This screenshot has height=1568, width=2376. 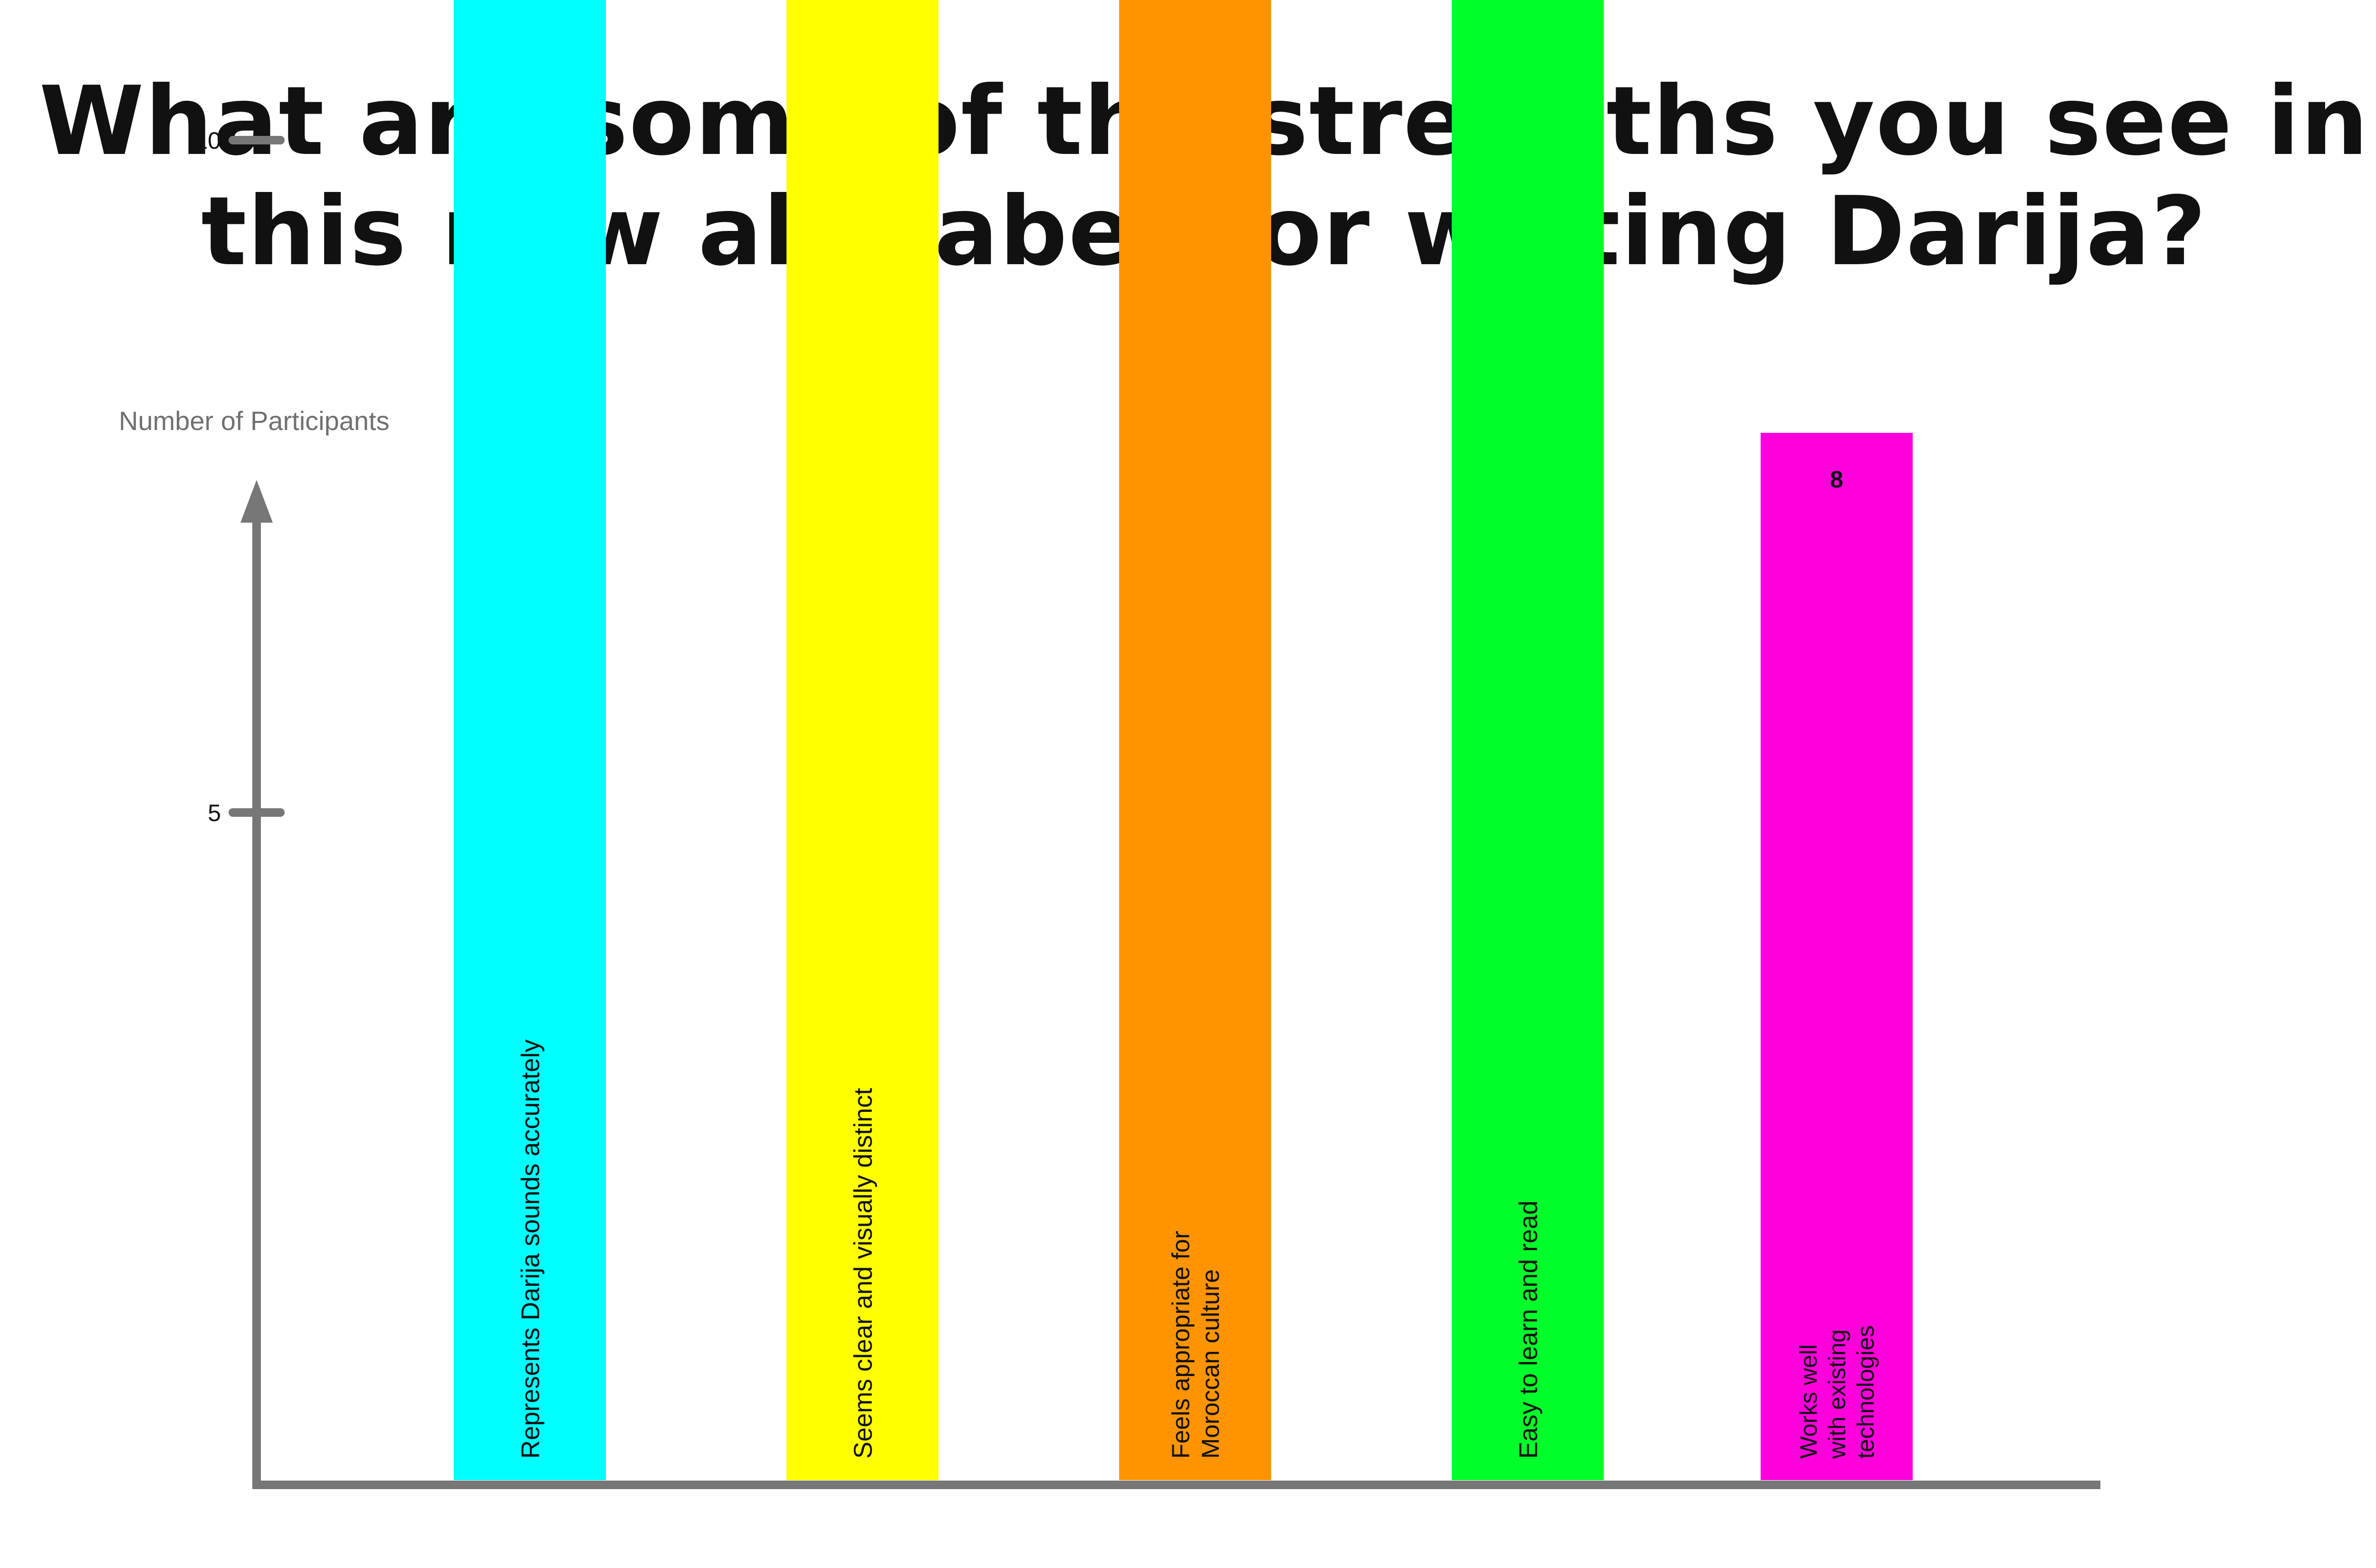 I want to click on bar-category-label-line: with existing, so click(x=1837, y=1394).